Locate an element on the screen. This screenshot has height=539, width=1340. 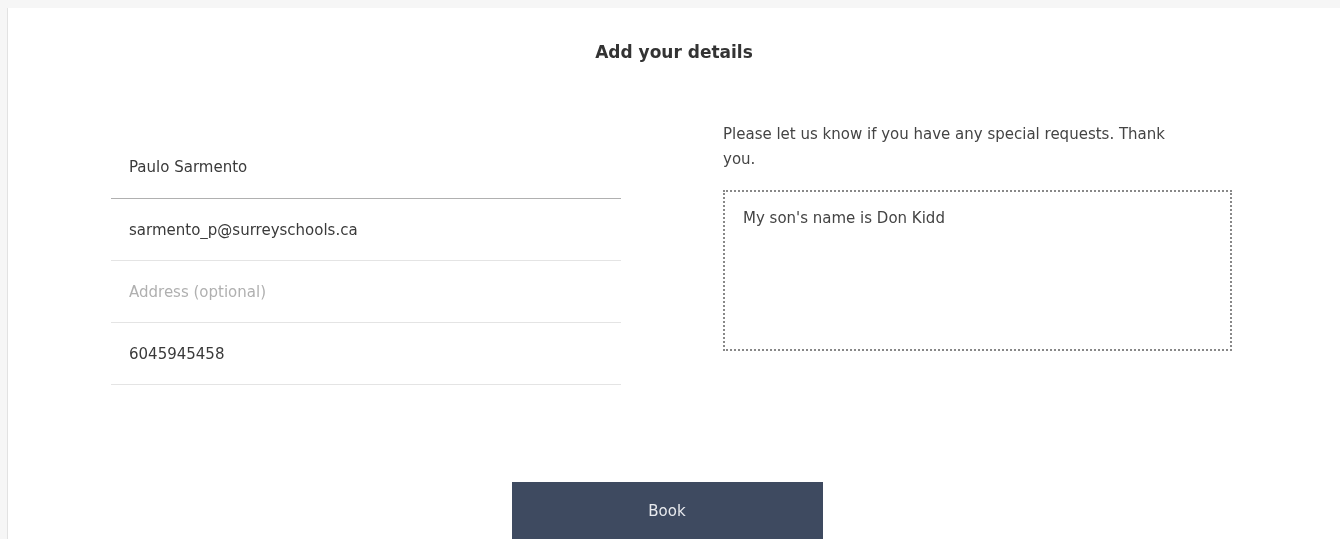
book-button: Book is located at coordinates (667, 510).